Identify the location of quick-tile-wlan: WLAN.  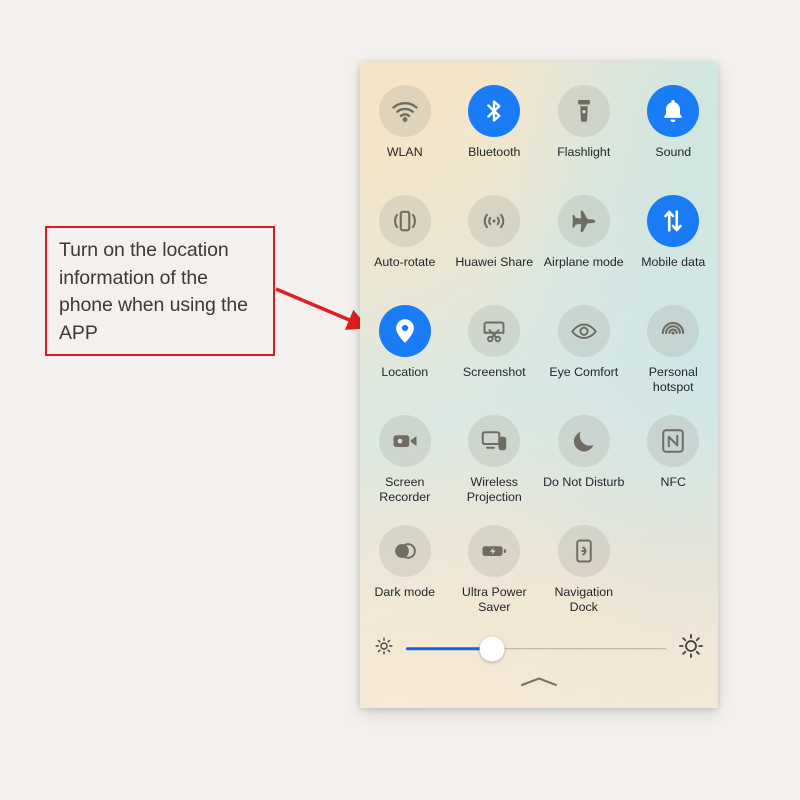
(405, 134).